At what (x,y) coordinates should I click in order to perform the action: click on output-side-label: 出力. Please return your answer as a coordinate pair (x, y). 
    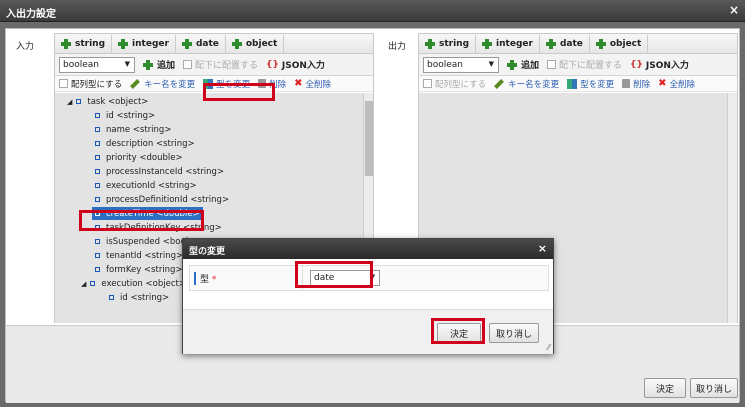
    Looking at the image, I should click on (397, 47).